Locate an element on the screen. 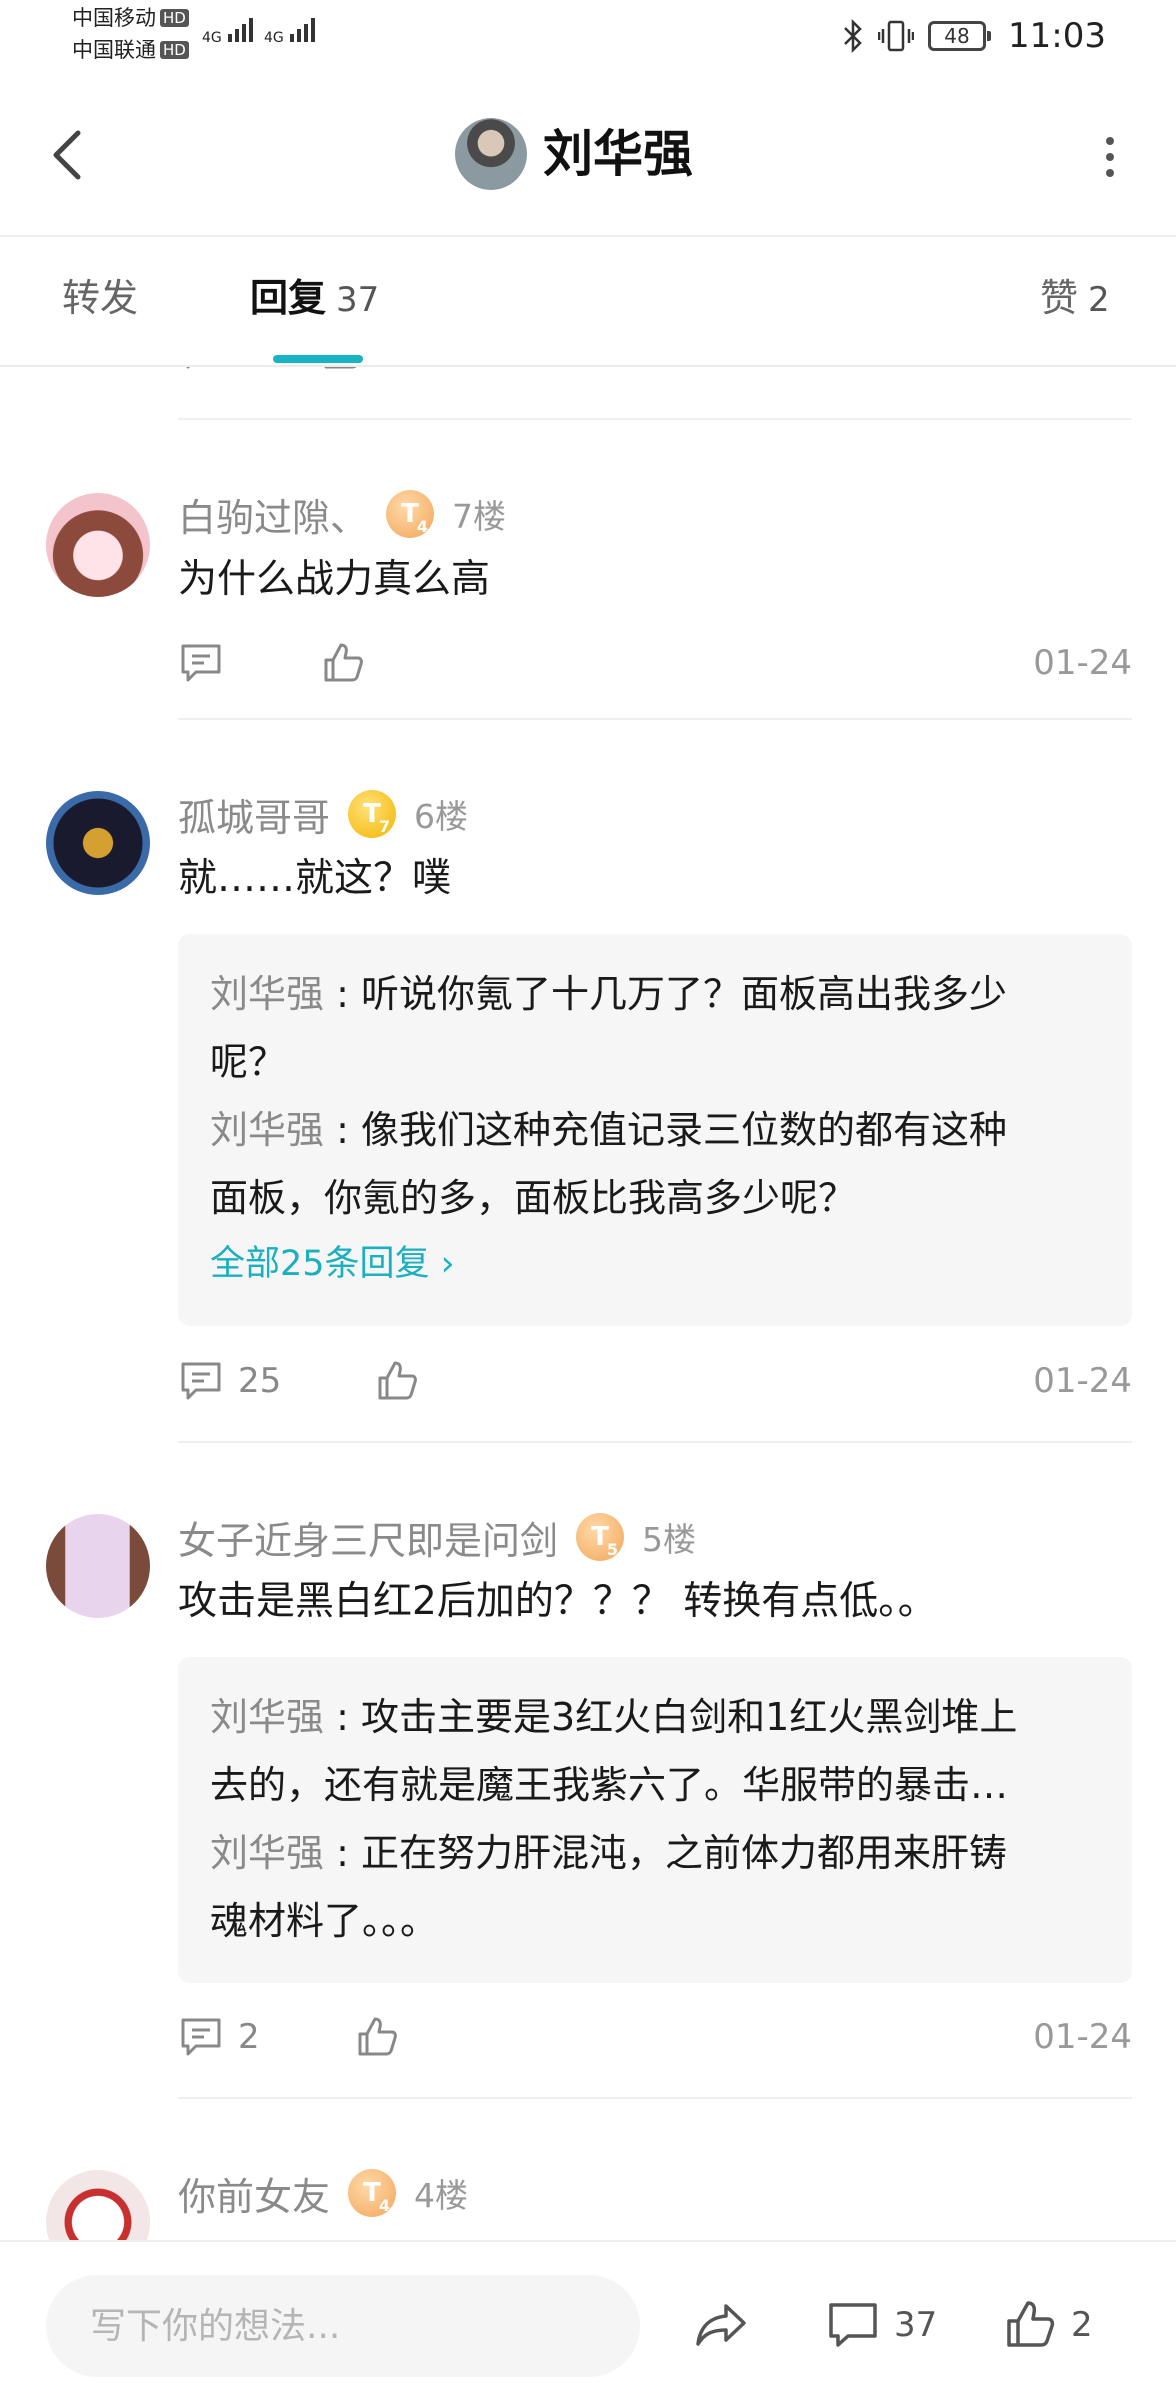  share-button is located at coordinates (721, 2325).